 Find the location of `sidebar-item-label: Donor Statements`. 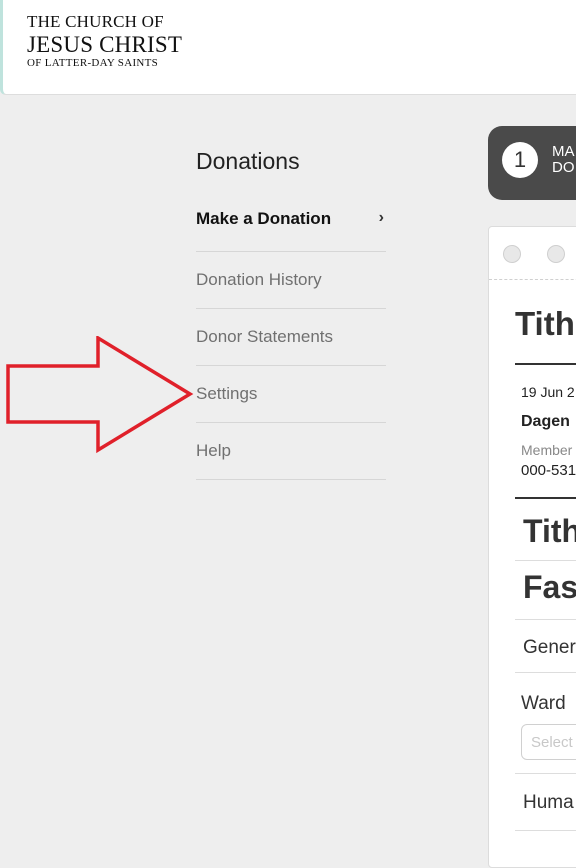

sidebar-item-label: Donor Statements is located at coordinates (265, 336).